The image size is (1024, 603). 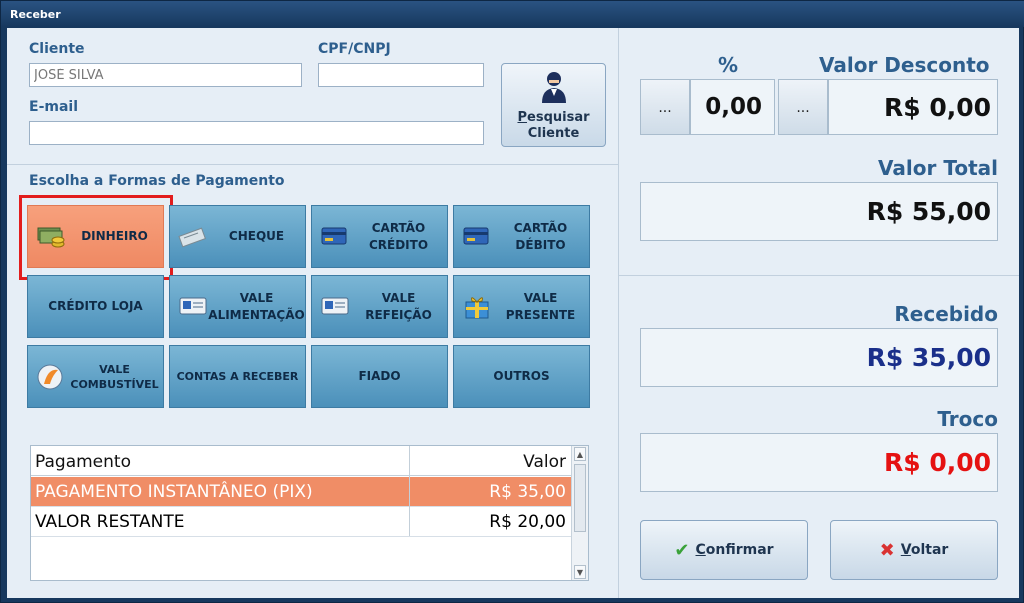 What do you see at coordinates (301, 461) in the screenshot?
I see `grid-header: Pagamento Valor` at bounding box center [301, 461].